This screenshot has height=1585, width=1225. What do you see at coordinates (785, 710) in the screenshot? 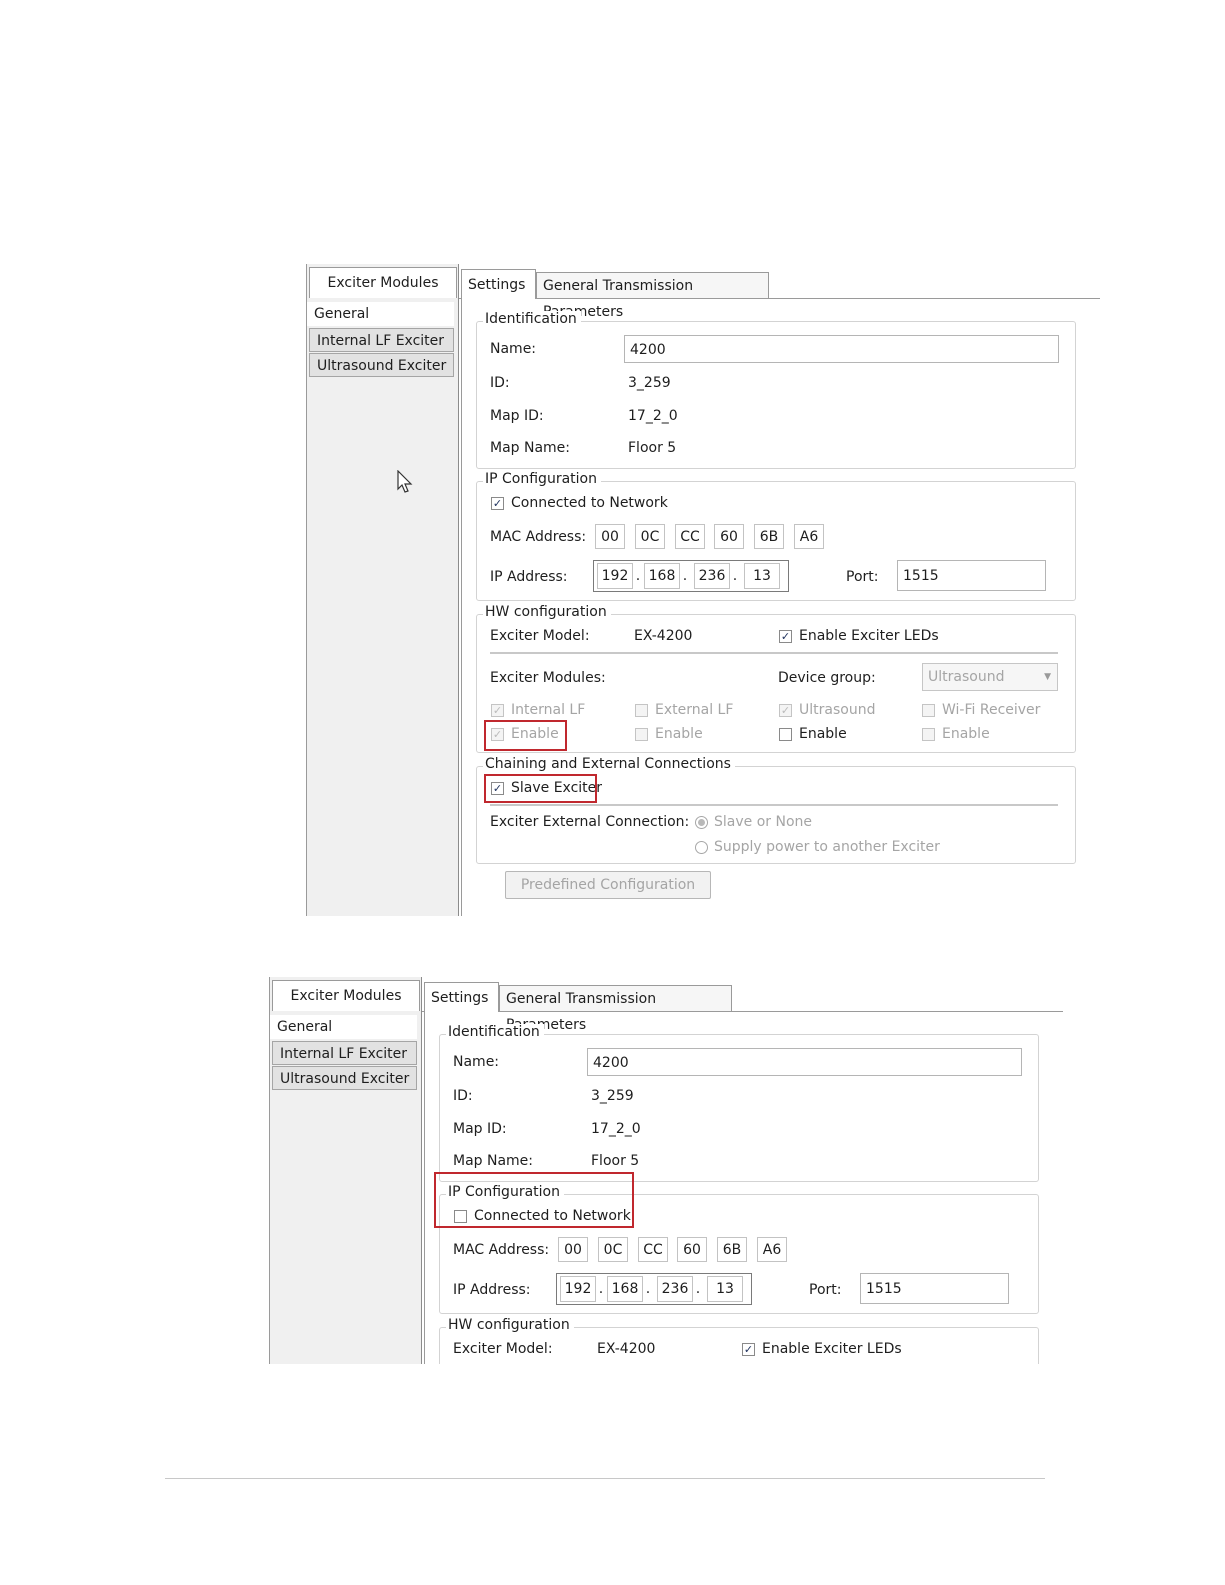
I see `ultrasound-checkbox: ✓` at bounding box center [785, 710].